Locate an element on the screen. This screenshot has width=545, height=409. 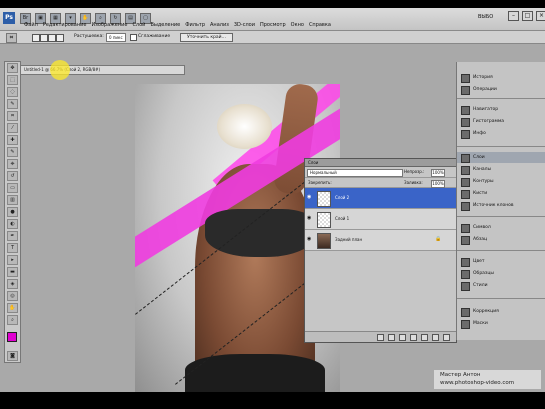
layer-name: Слой 2 is located at coordinates (342, 197).